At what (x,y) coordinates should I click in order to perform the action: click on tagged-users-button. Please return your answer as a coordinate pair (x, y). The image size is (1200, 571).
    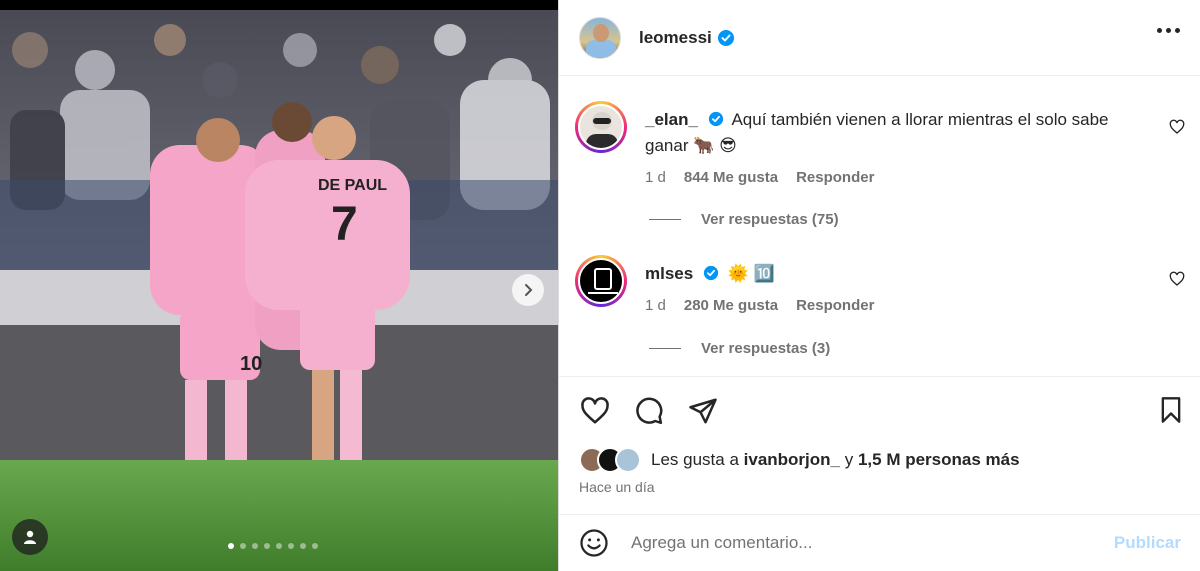
    Looking at the image, I should click on (30, 537).